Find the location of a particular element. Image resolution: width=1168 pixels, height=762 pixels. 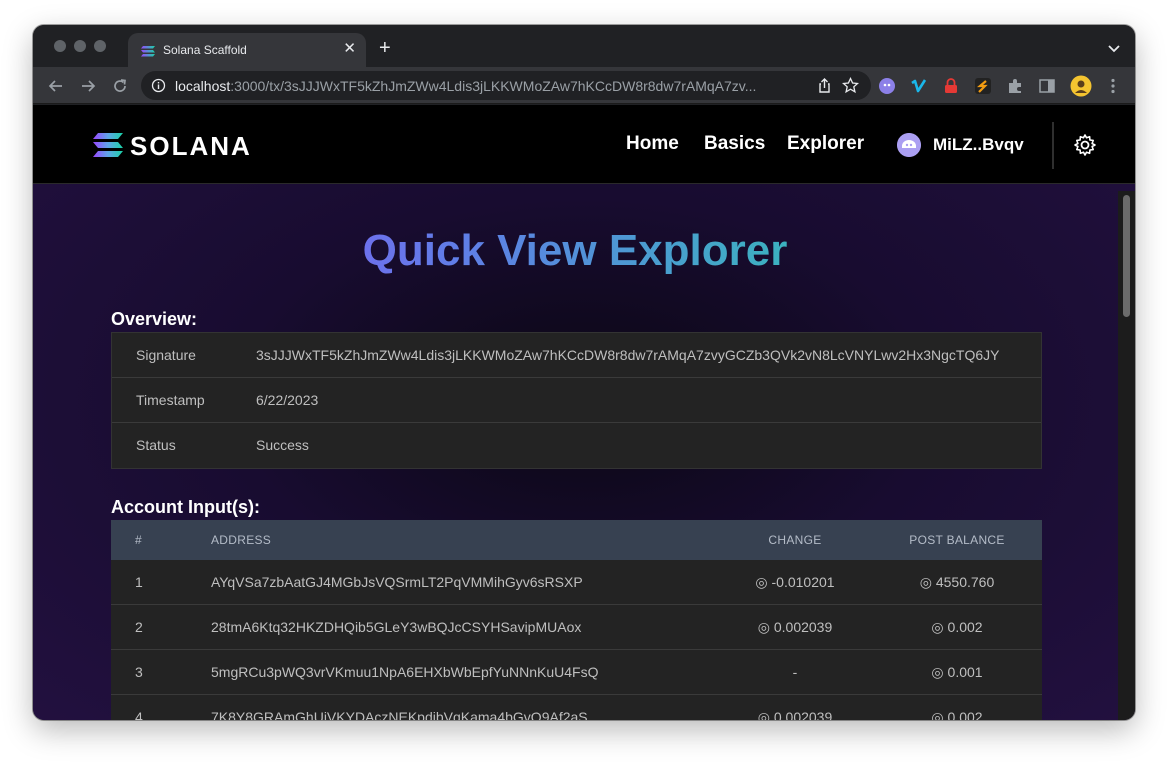

row-change: - is located at coordinates (795, 672).